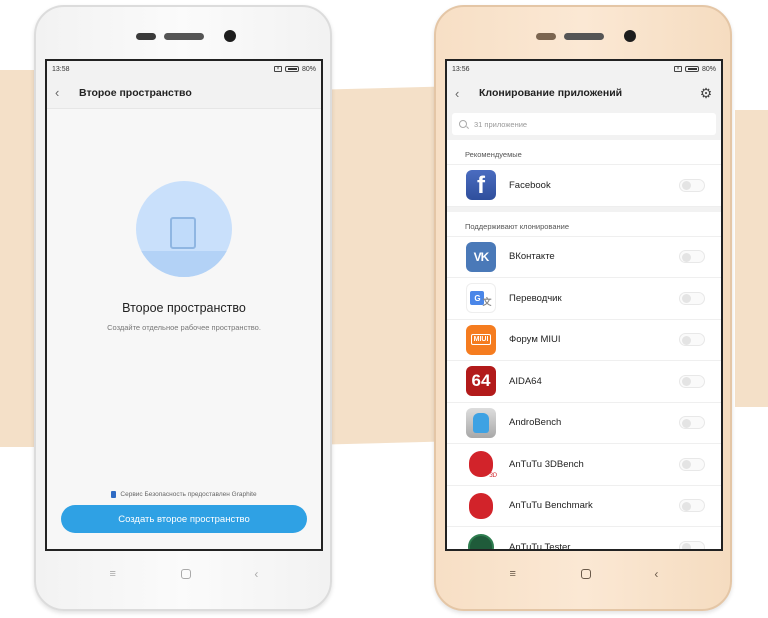 The height and width of the screenshot is (618, 768). I want to click on search-icon, so click(463, 124).